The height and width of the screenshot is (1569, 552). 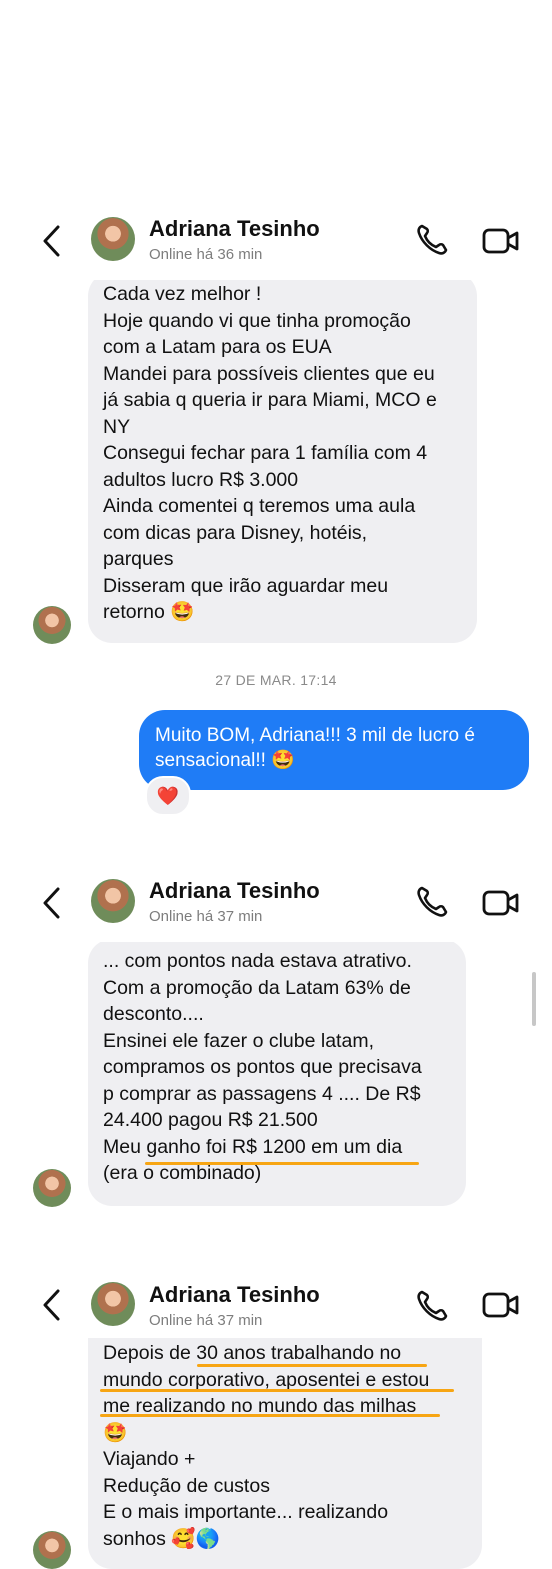 What do you see at coordinates (138, 559) in the screenshot?
I see `message-line: parques` at bounding box center [138, 559].